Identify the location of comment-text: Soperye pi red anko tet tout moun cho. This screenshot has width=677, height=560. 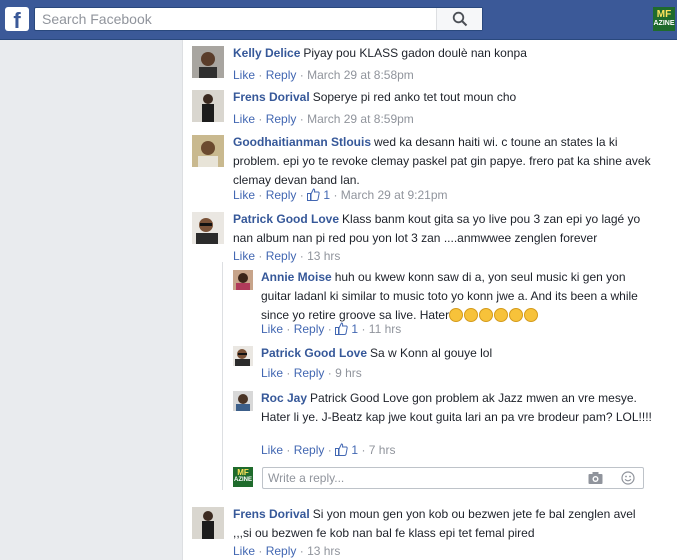
(414, 97).